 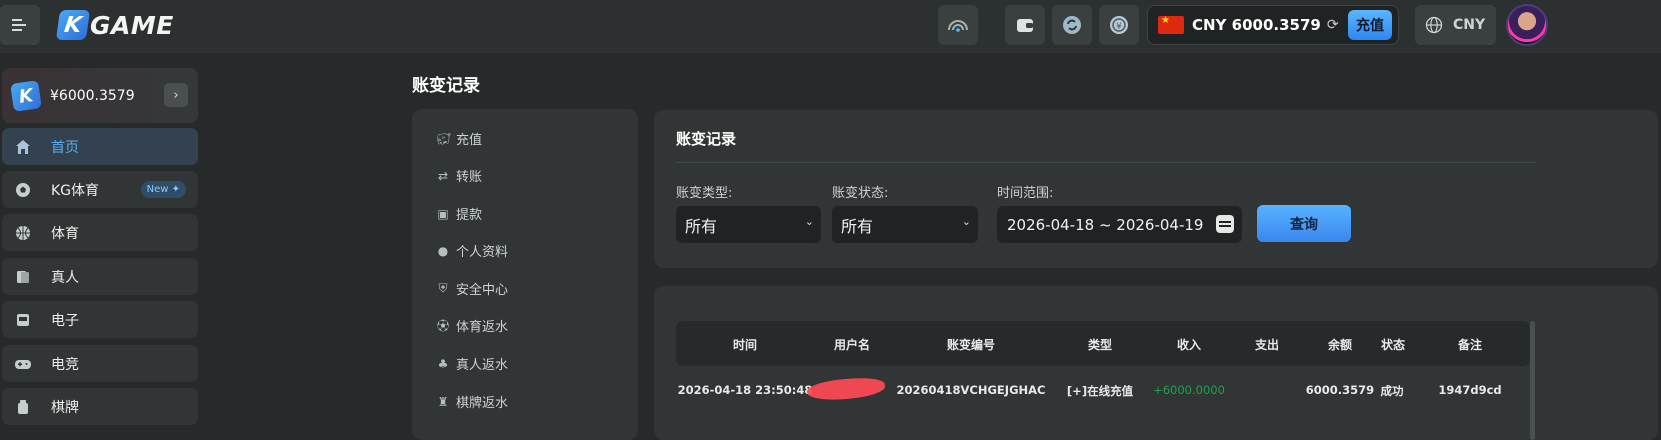 What do you see at coordinates (482, 327) in the screenshot?
I see `submenu-item-label: 体育返水` at bounding box center [482, 327].